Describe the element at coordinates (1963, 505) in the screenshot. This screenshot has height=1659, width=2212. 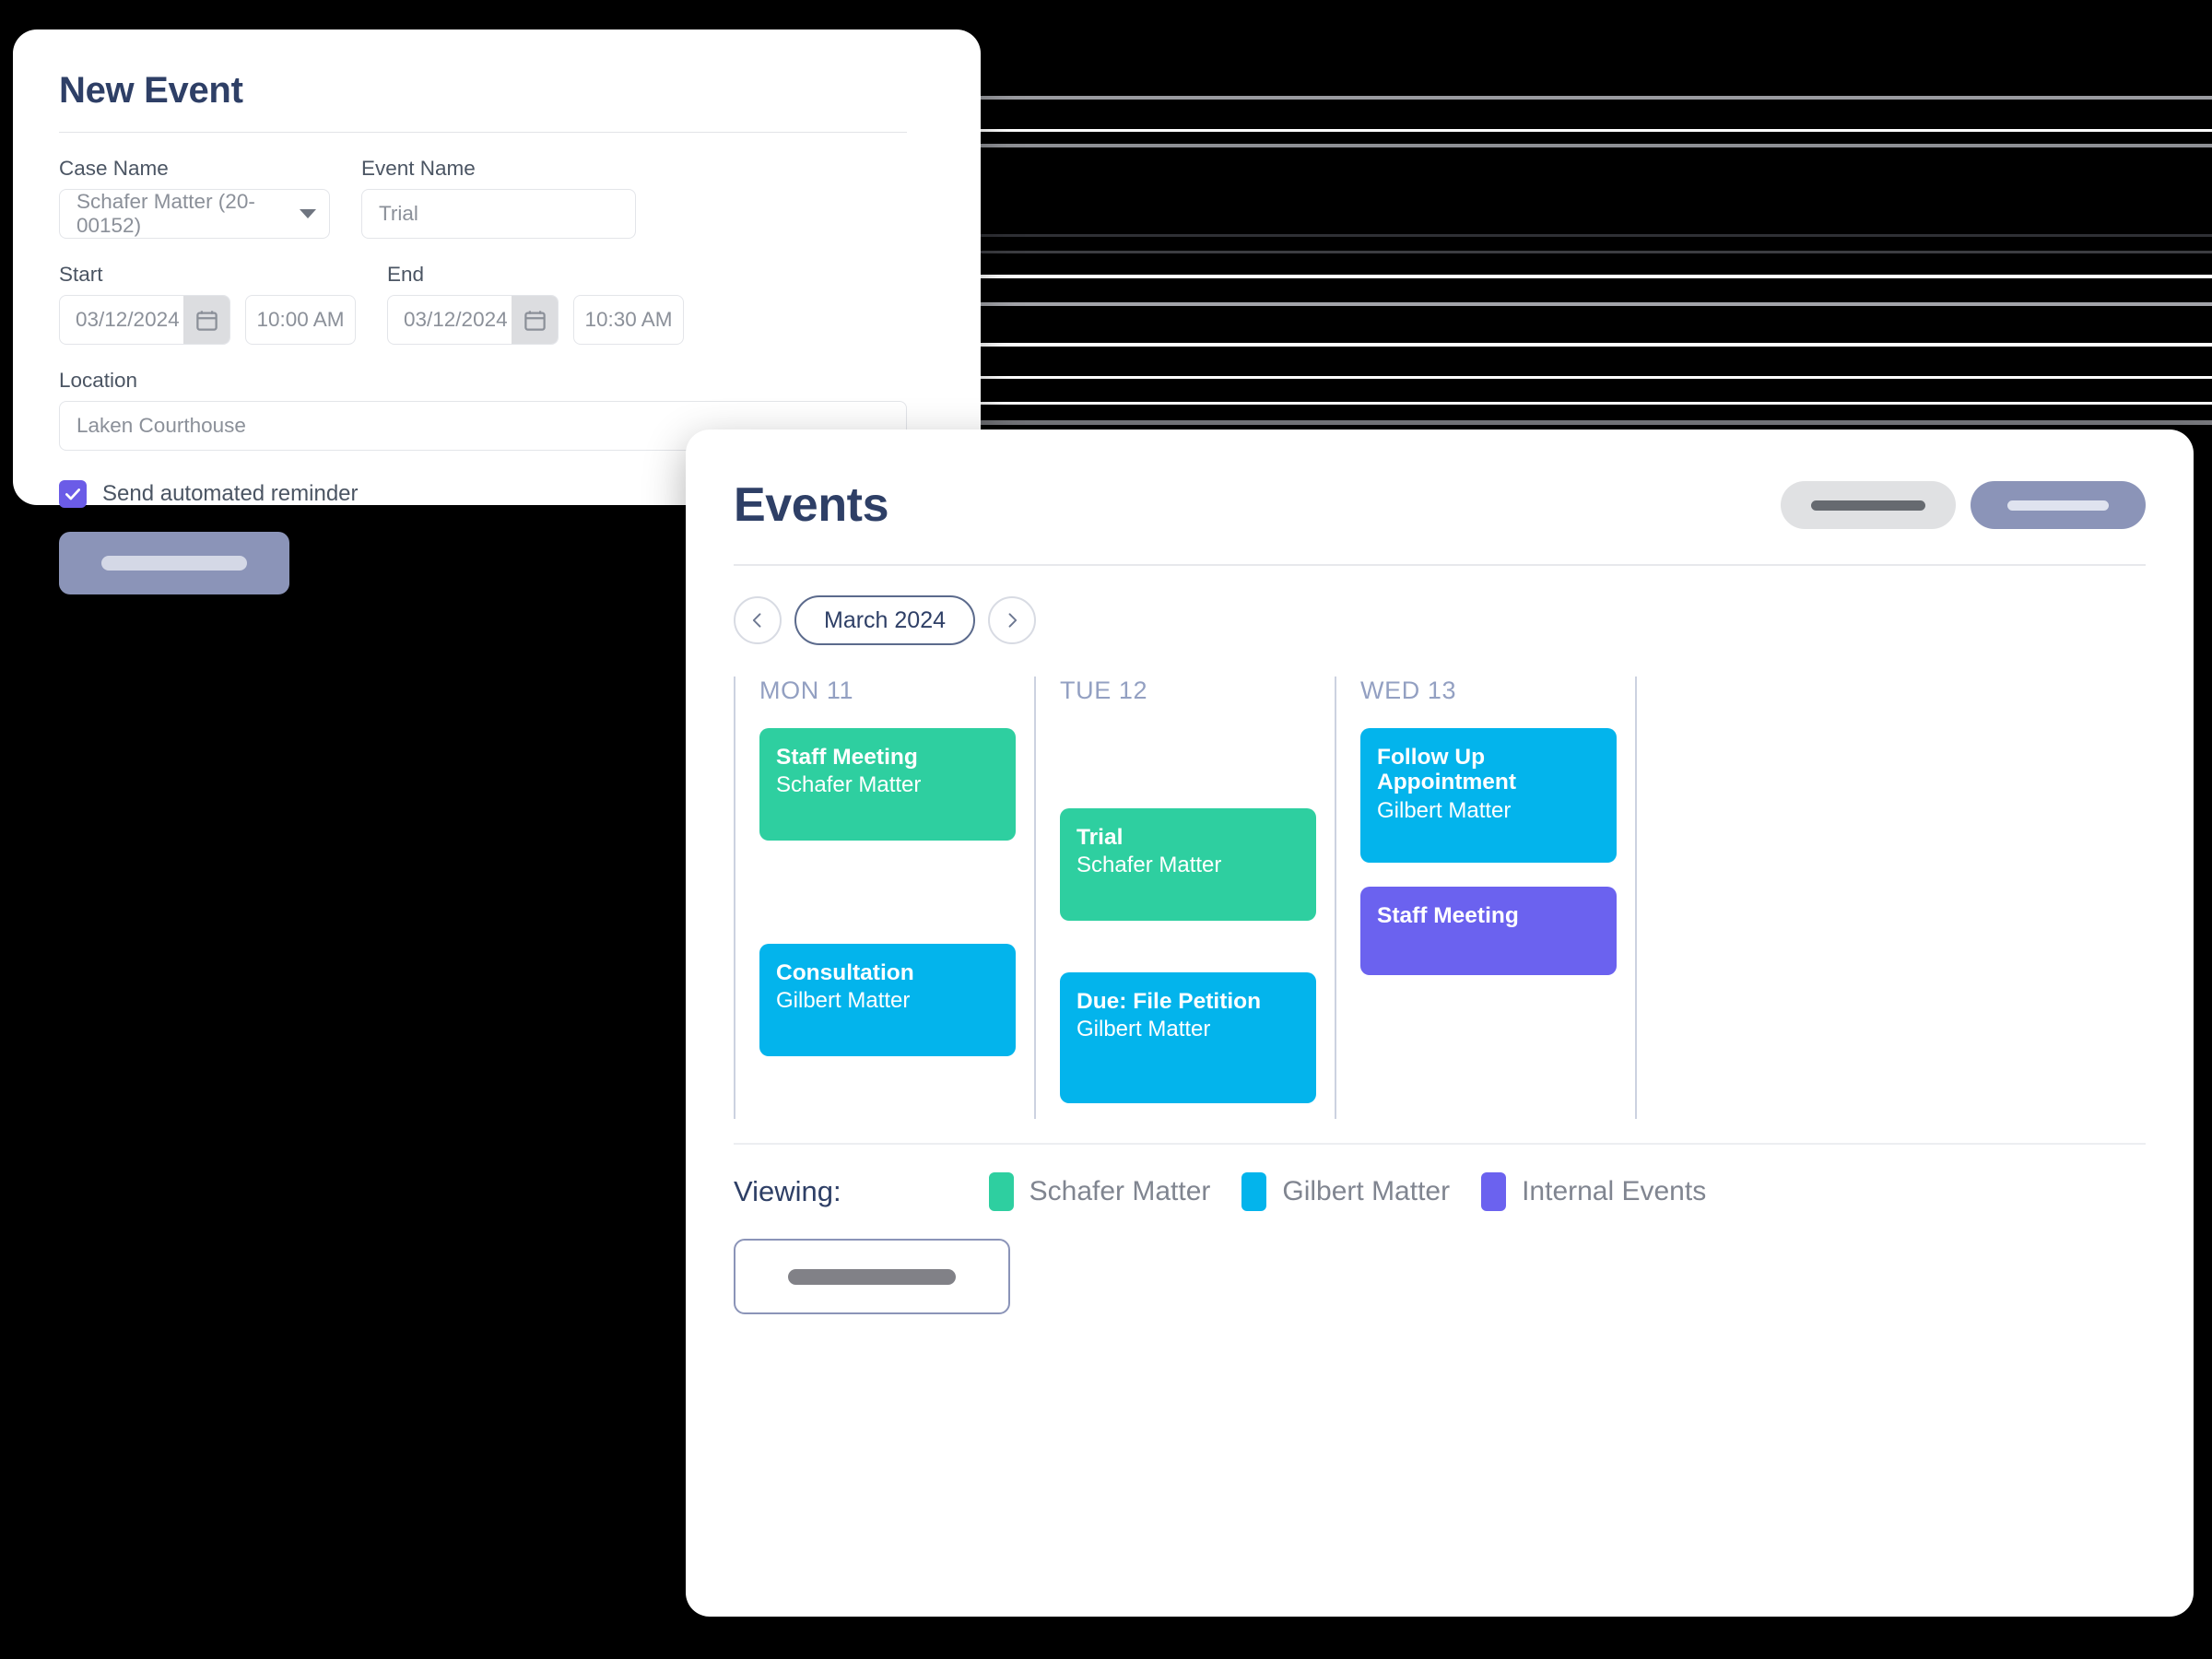
I see `events-header-actions` at that location.